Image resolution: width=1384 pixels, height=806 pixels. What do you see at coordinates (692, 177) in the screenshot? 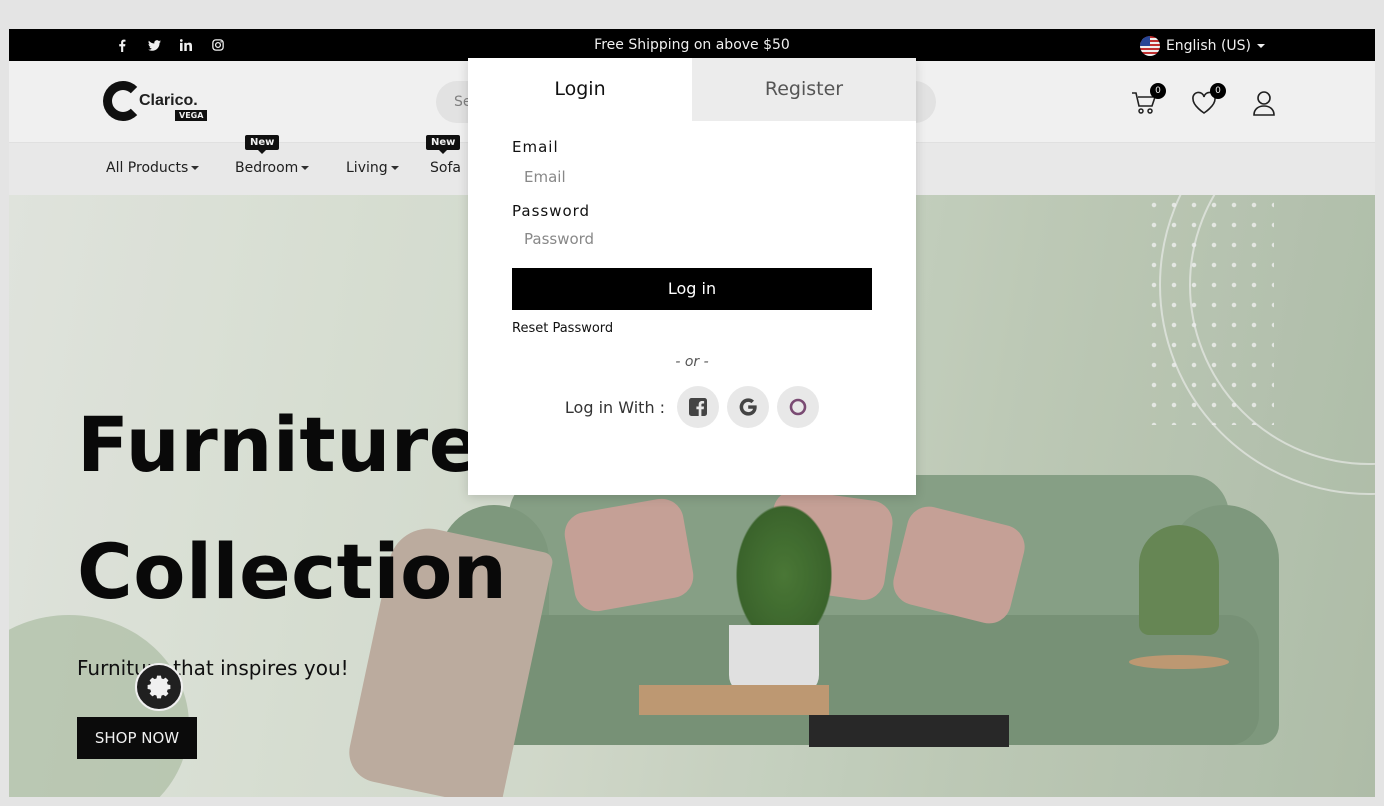
I see `email-field: Email` at bounding box center [692, 177].